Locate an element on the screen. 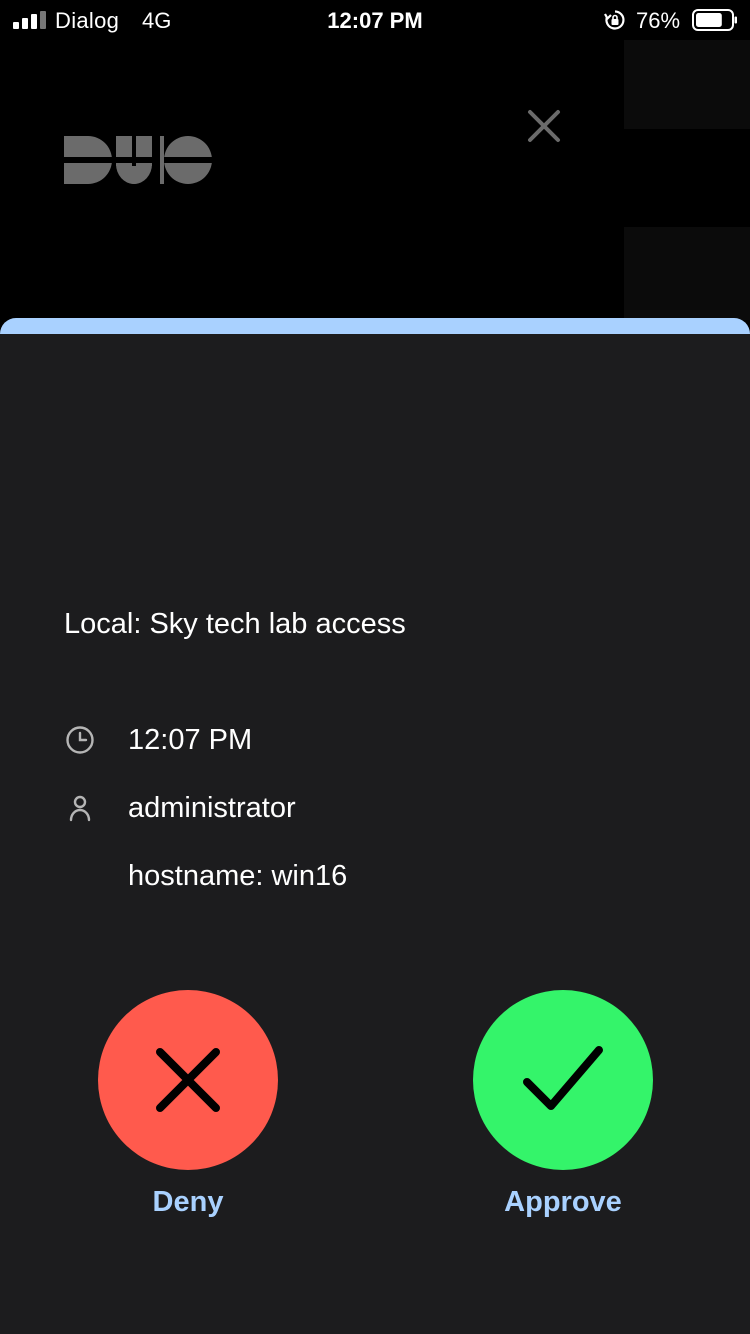  request-title: Local: Sky tech lab access is located at coordinates (235, 624).